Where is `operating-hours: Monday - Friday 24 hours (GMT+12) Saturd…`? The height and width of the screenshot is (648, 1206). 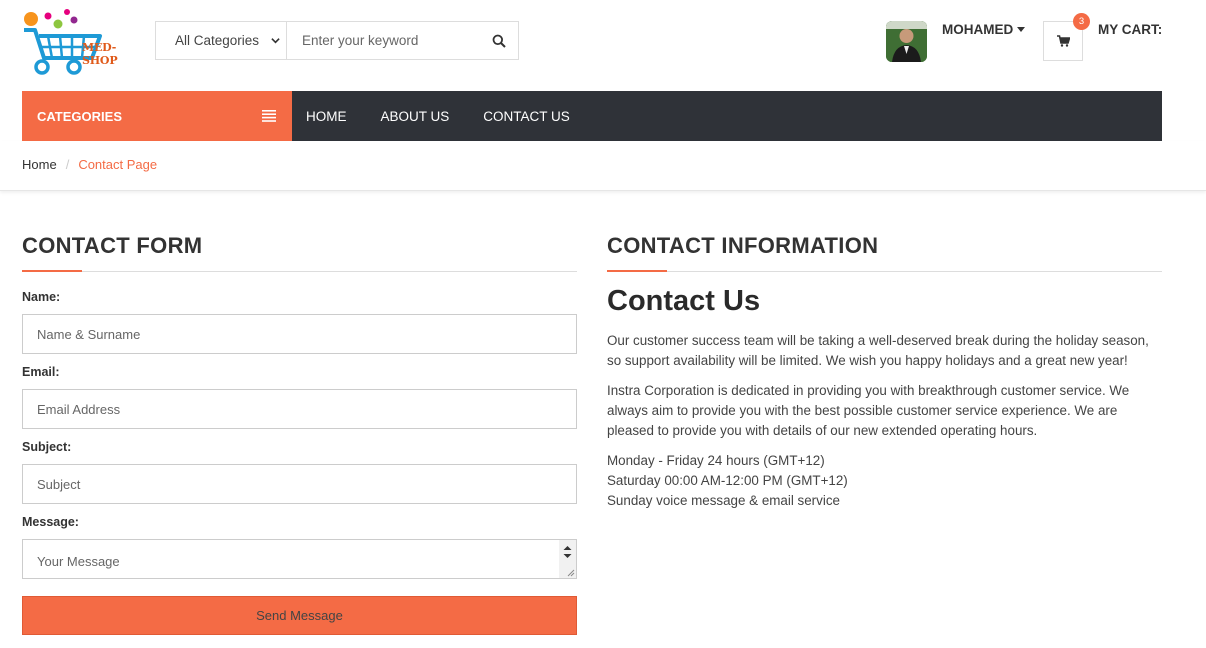 operating-hours: Monday - Friday 24 hours (GMT+12) Saturd… is located at coordinates (884, 481).